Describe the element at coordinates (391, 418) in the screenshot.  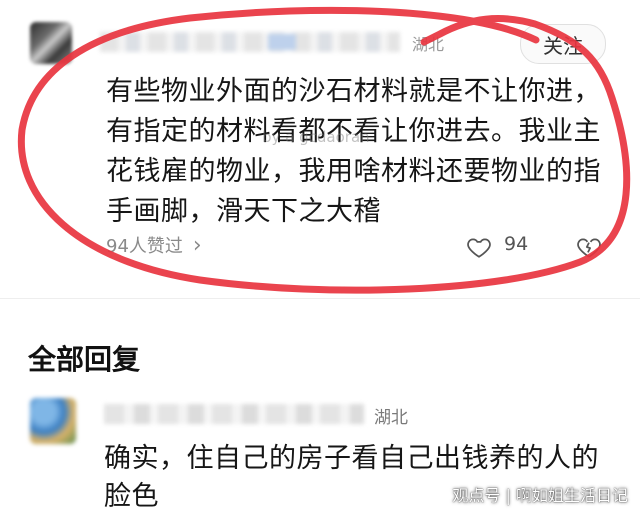
I see `reply-location: 湖北` at that location.